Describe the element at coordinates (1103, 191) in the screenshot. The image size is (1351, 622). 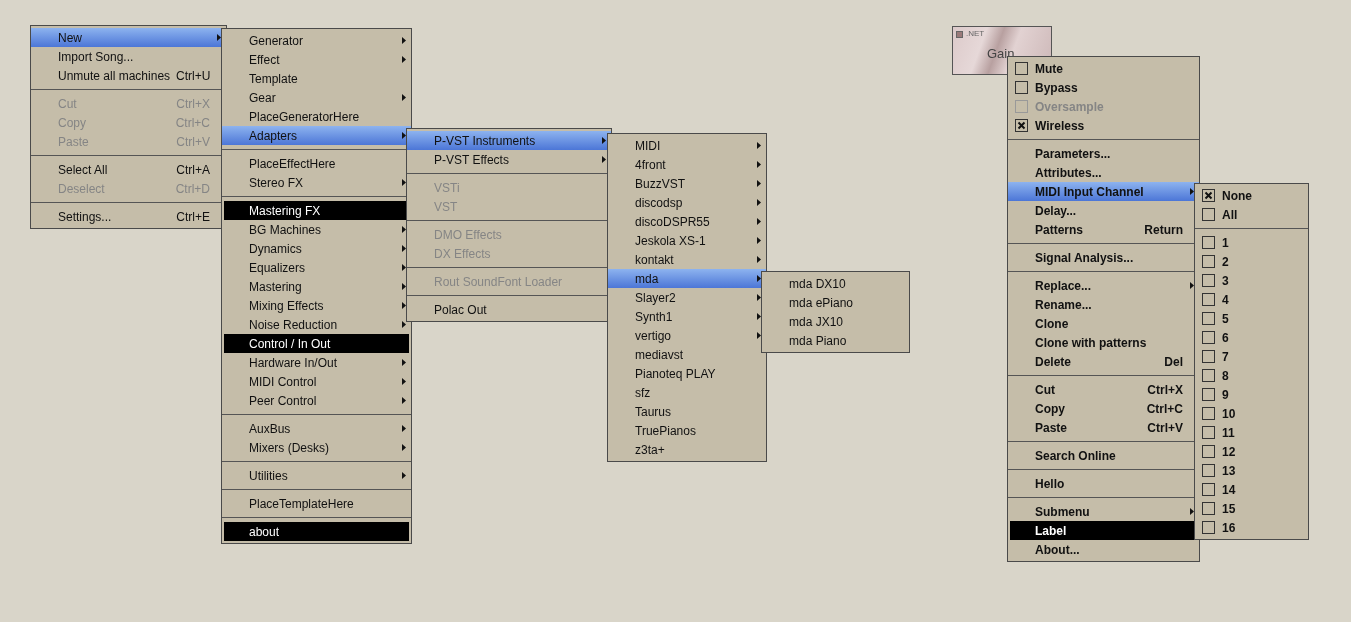
I see `menu-item: MIDI Input Channel` at that location.